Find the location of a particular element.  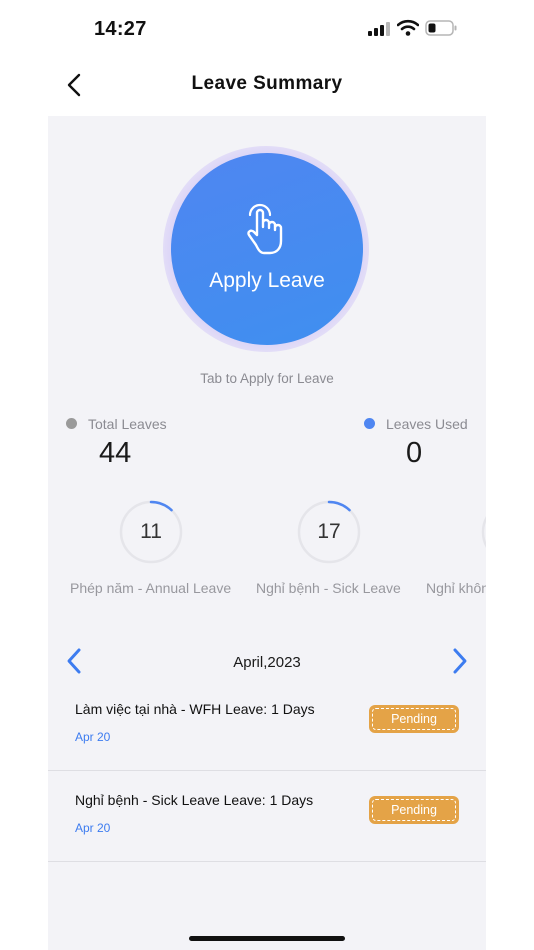

month-label: April,2023 is located at coordinates (267, 662).